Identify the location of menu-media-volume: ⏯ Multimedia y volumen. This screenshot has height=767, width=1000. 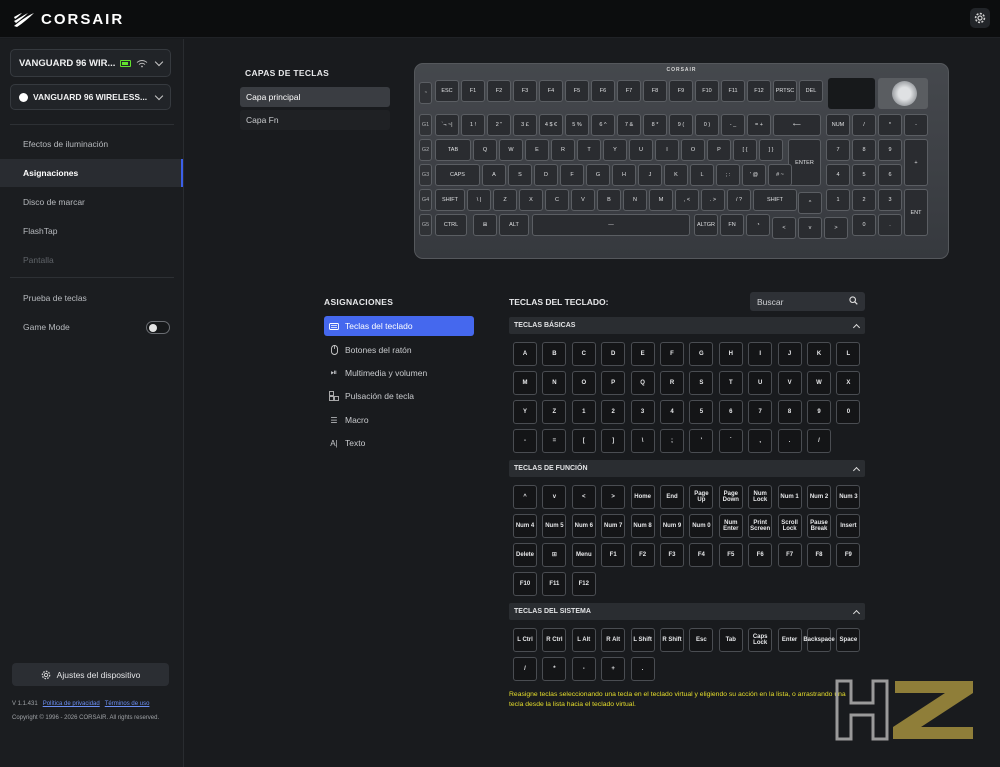
(399, 373).